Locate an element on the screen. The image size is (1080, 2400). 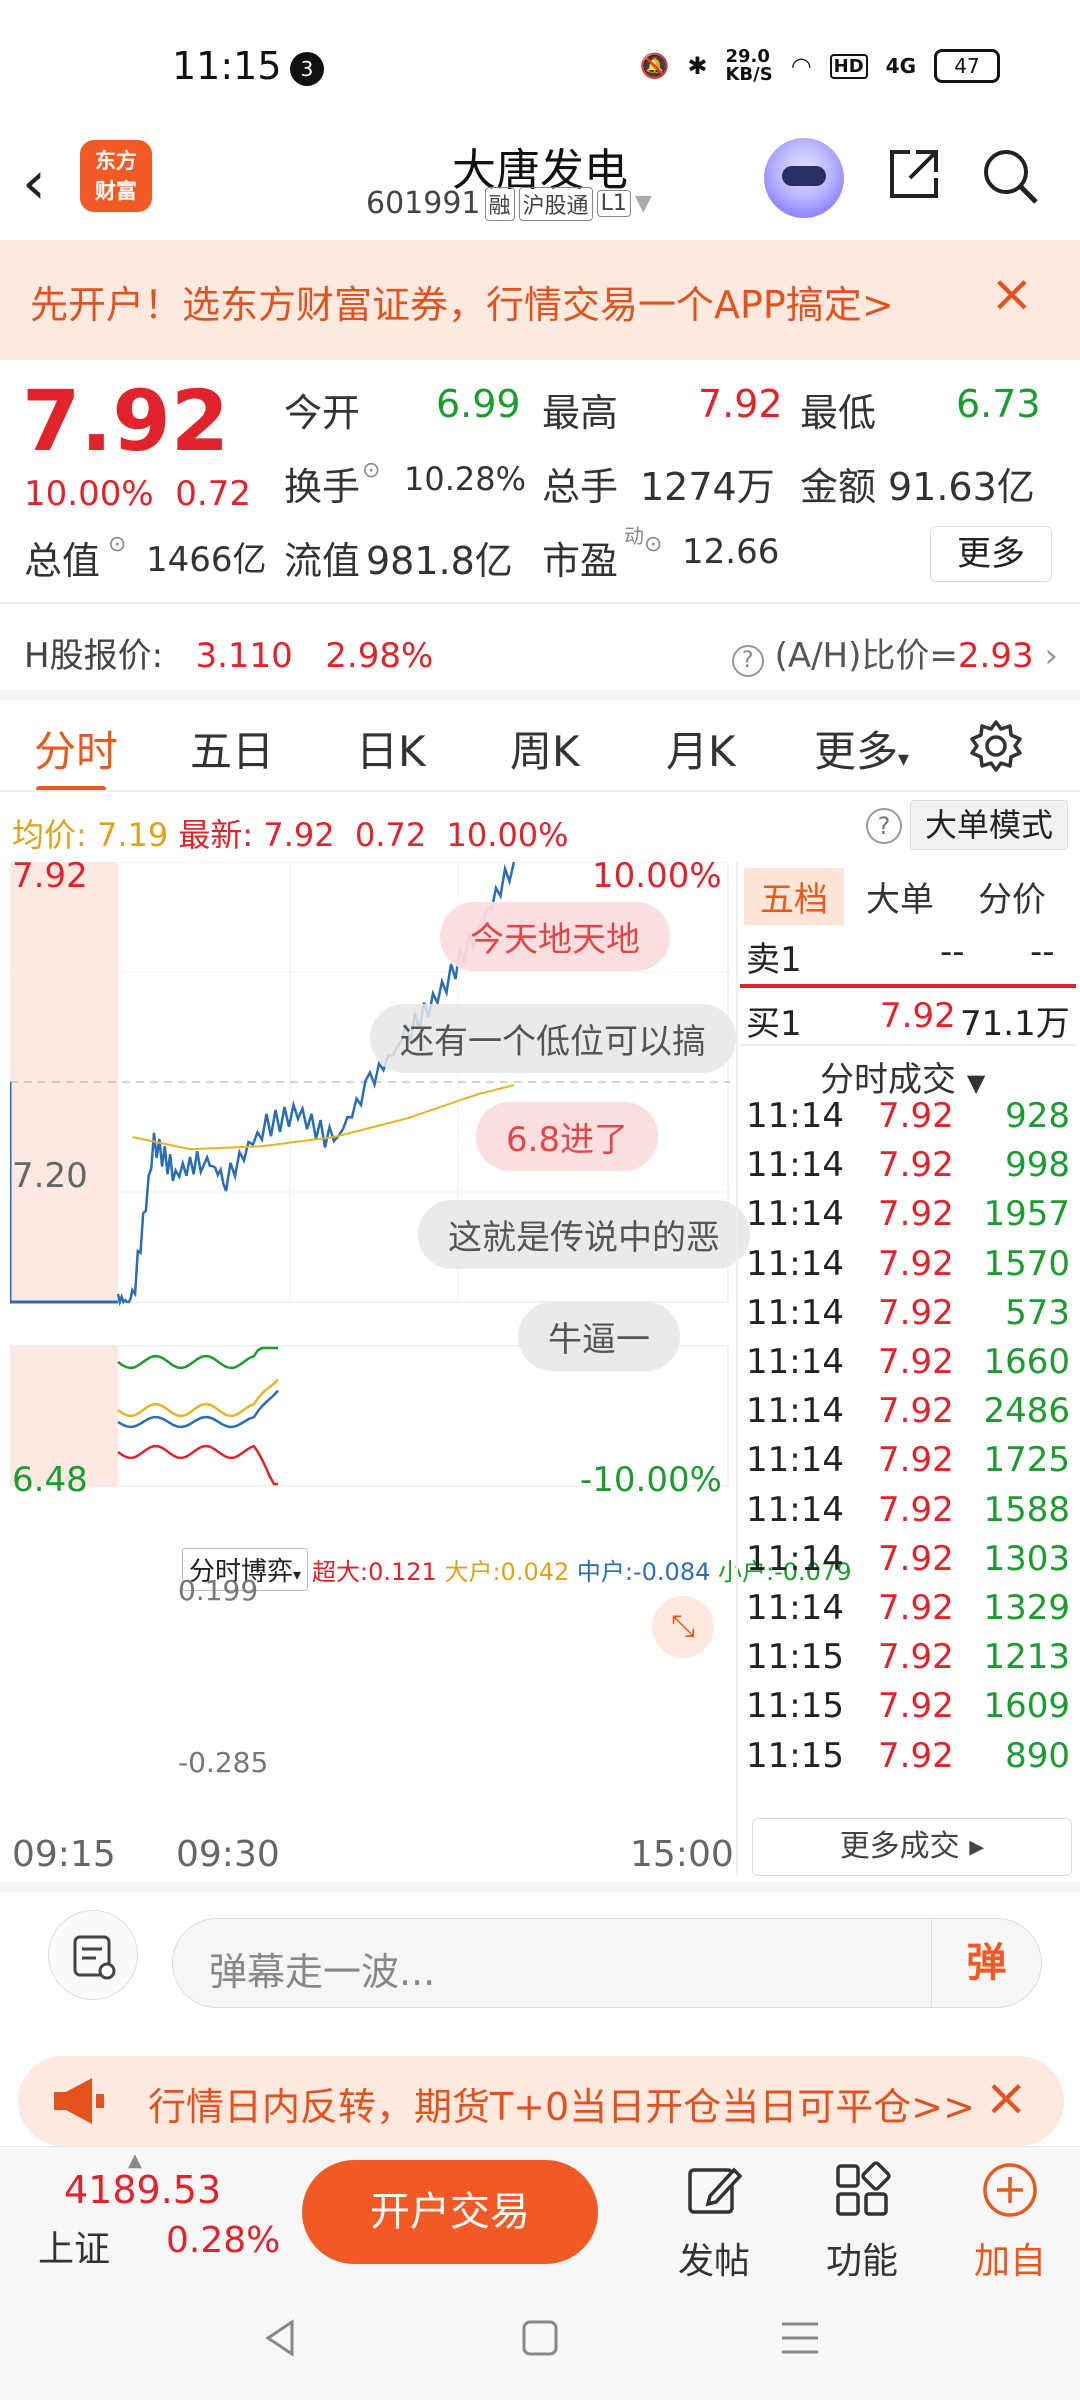
search-icon is located at coordinates (1010, 176).